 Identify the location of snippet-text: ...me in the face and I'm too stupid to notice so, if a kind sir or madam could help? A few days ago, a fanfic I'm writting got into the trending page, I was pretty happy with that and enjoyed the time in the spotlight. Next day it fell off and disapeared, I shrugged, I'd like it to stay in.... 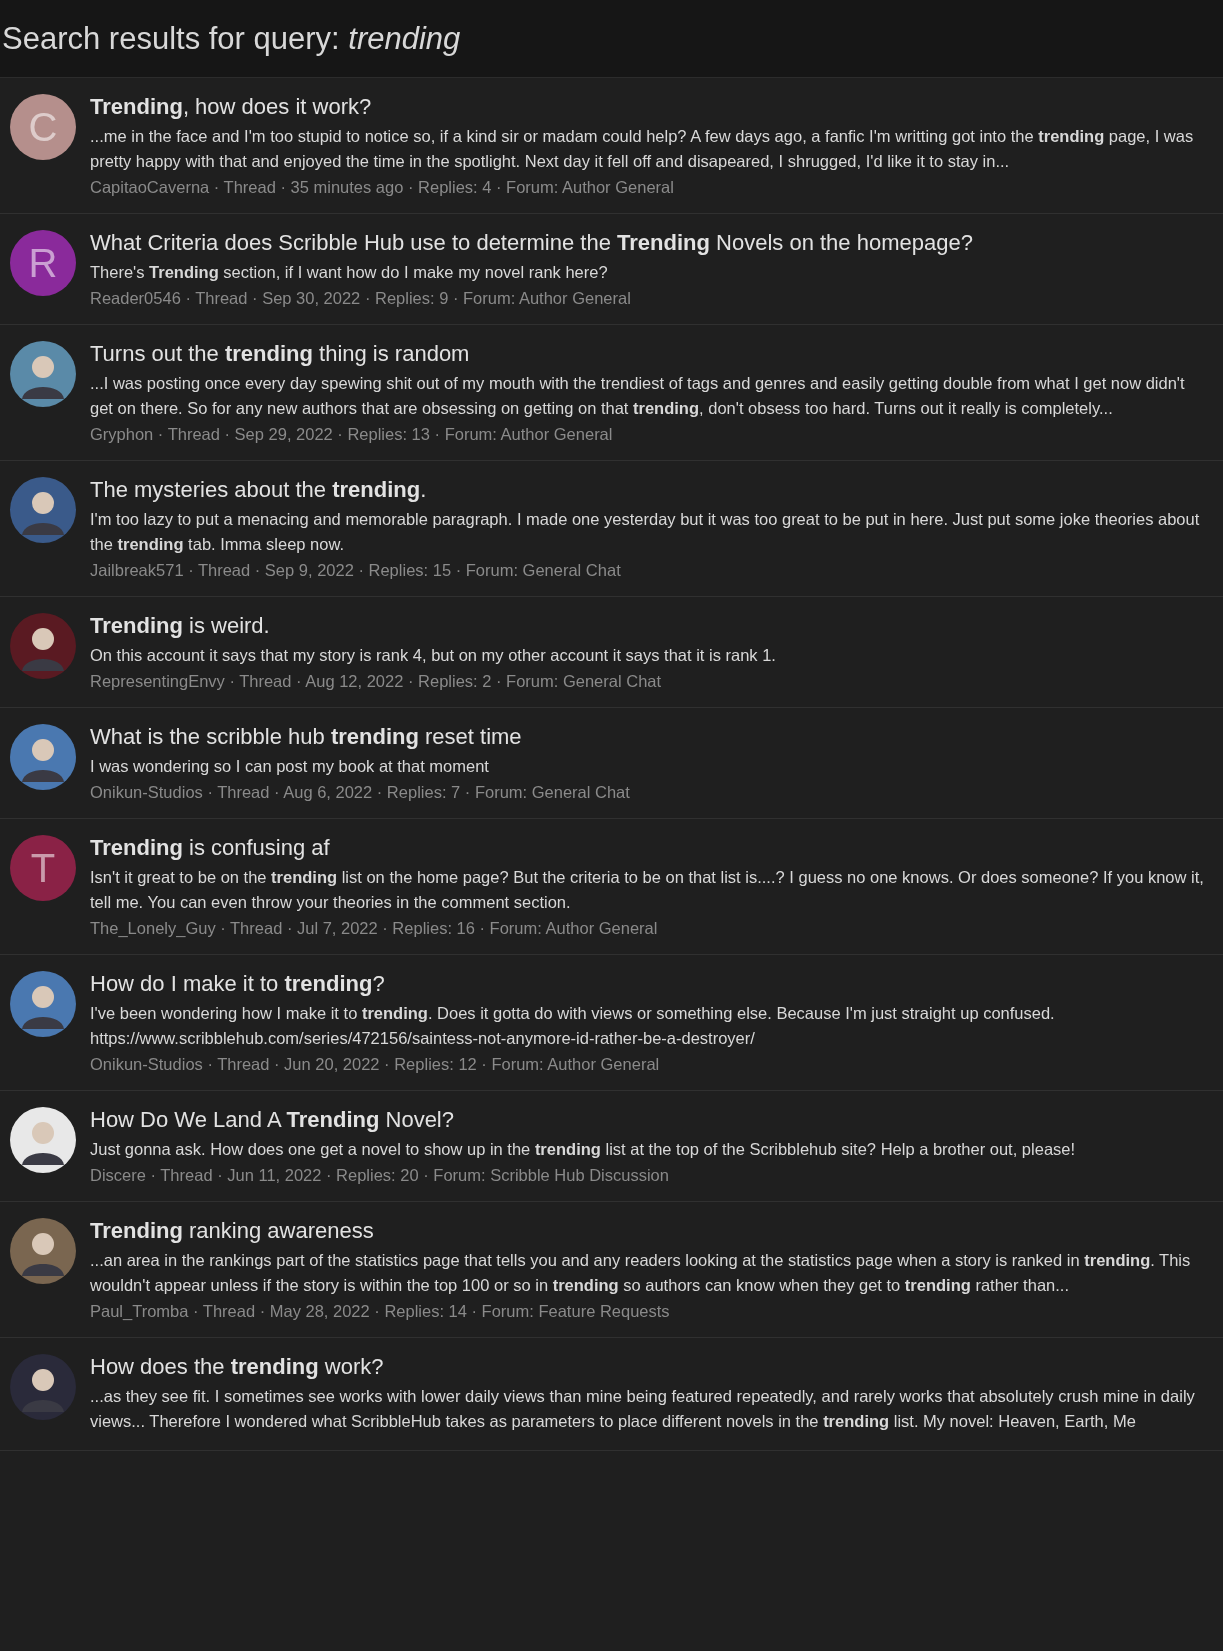
(642, 149).